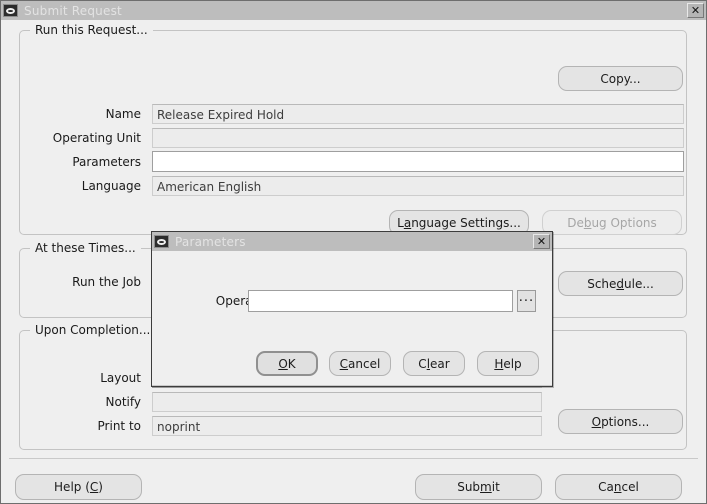  I want to click on parameters-field, so click(418, 161).